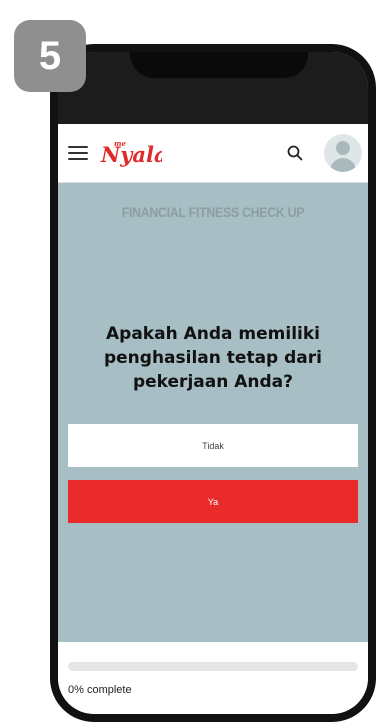 The height and width of the screenshot is (725, 377). What do you see at coordinates (50, 56) in the screenshot?
I see `step-number-badge: 5` at bounding box center [50, 56].